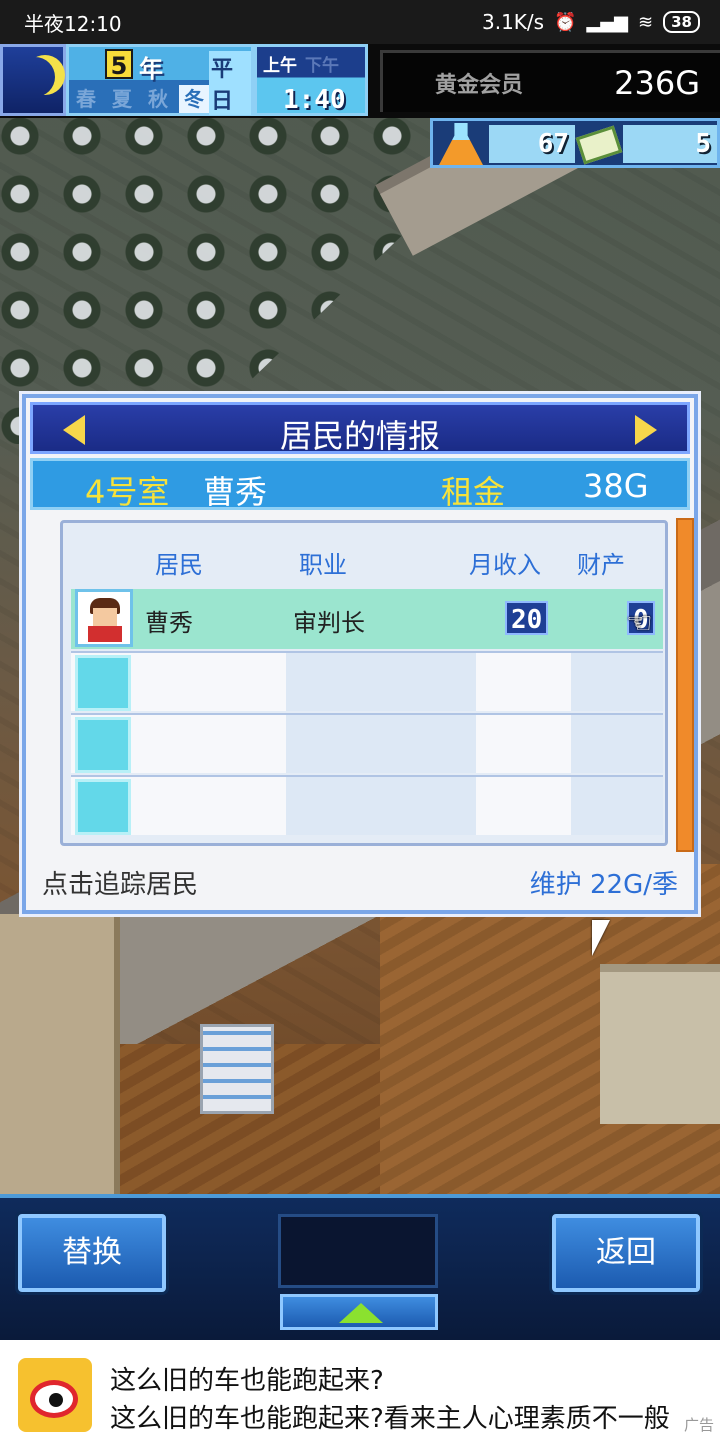 Image resolution: width=720 pixels, height=1440 pixels. Describe the element at coordinates (685, 685) in the screenshot. I see `scrollbar` at that location.